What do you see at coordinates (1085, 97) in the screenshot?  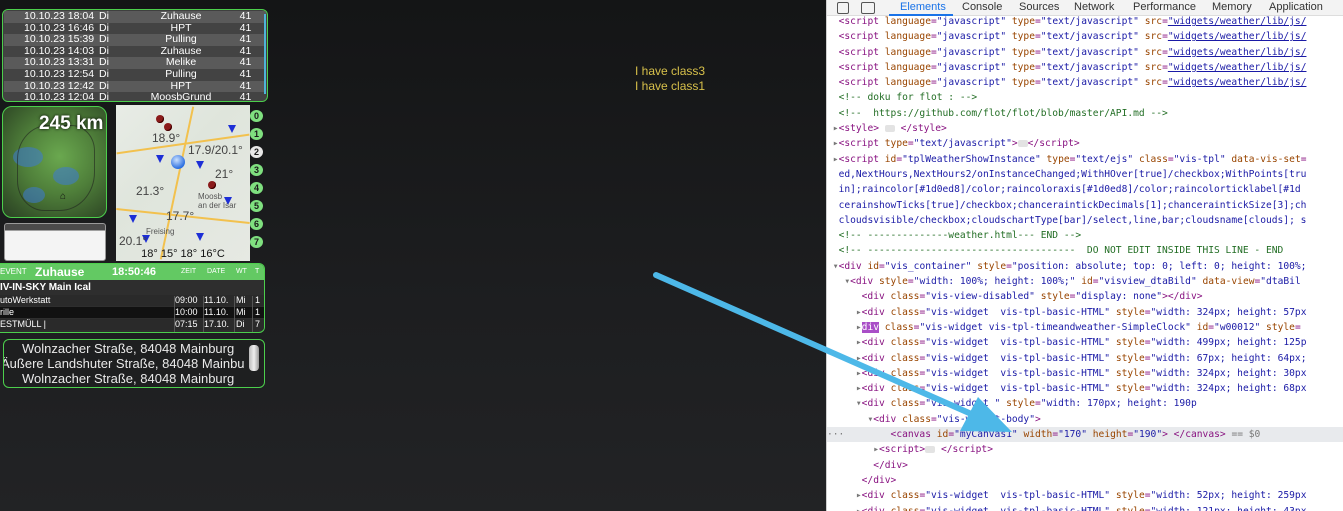 I see `dom-node: <!-- doku for flot : -->` at bounding box center [1085, 97].